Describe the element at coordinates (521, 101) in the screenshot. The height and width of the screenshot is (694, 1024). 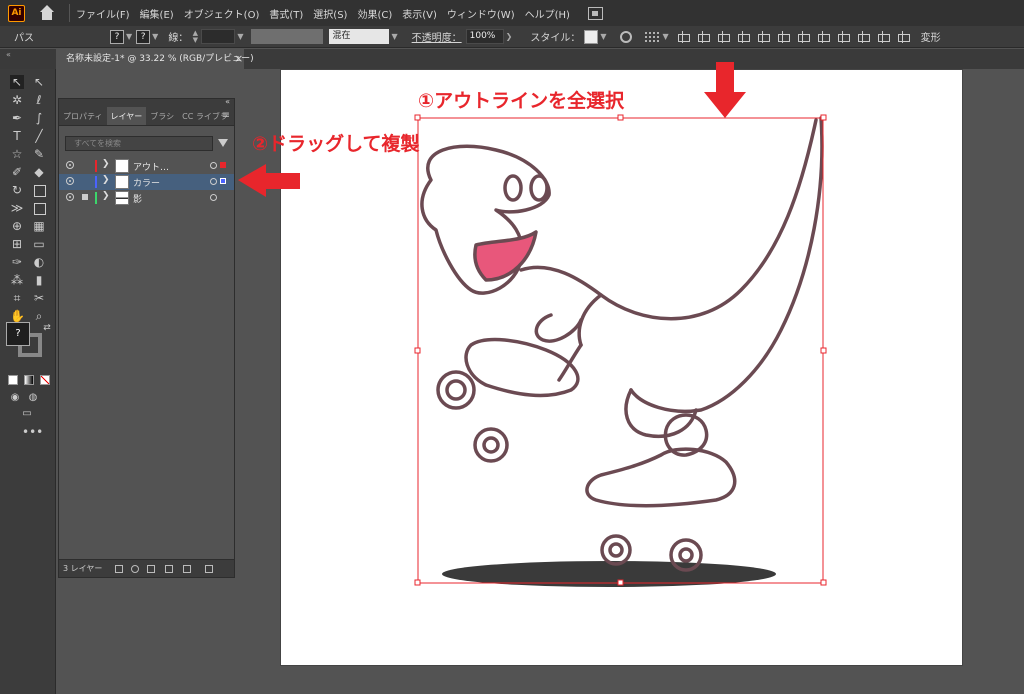
I see `step1-annotation: ①アウトラインを全選択` at that location.